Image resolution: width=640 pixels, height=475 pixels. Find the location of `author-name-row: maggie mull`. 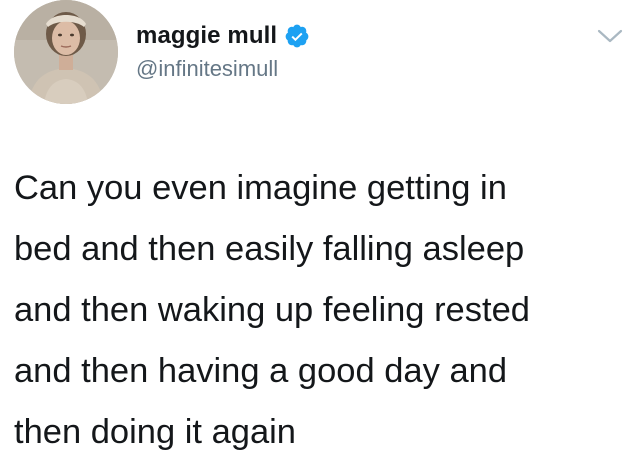

author-name-row: maggie mull is located at coordinates (223, 36).